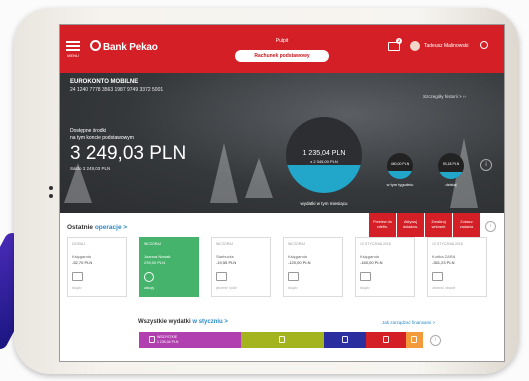  I want to click on operation-category: zakupy, so click(149, 288).